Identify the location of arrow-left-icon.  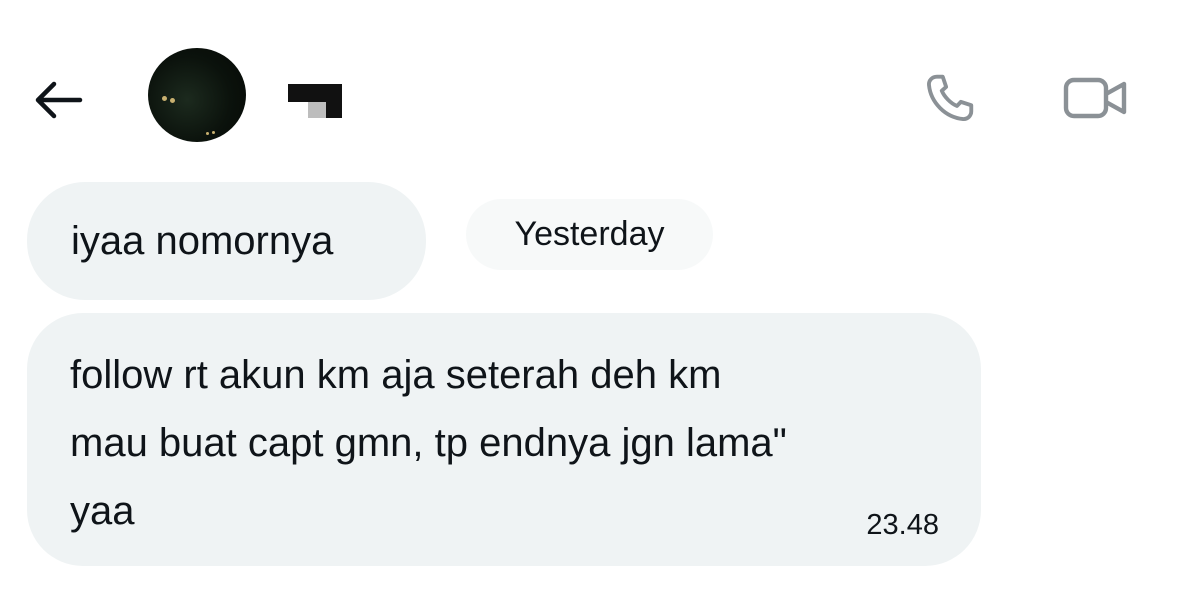
(59, 100).